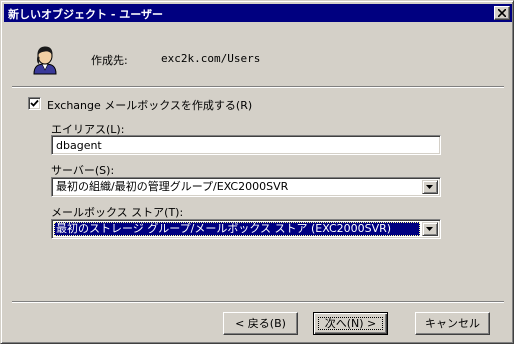 The width and height of the screenshot is (514, 344). I want to click on cancel-button: キャンセル, so click(452, 323).